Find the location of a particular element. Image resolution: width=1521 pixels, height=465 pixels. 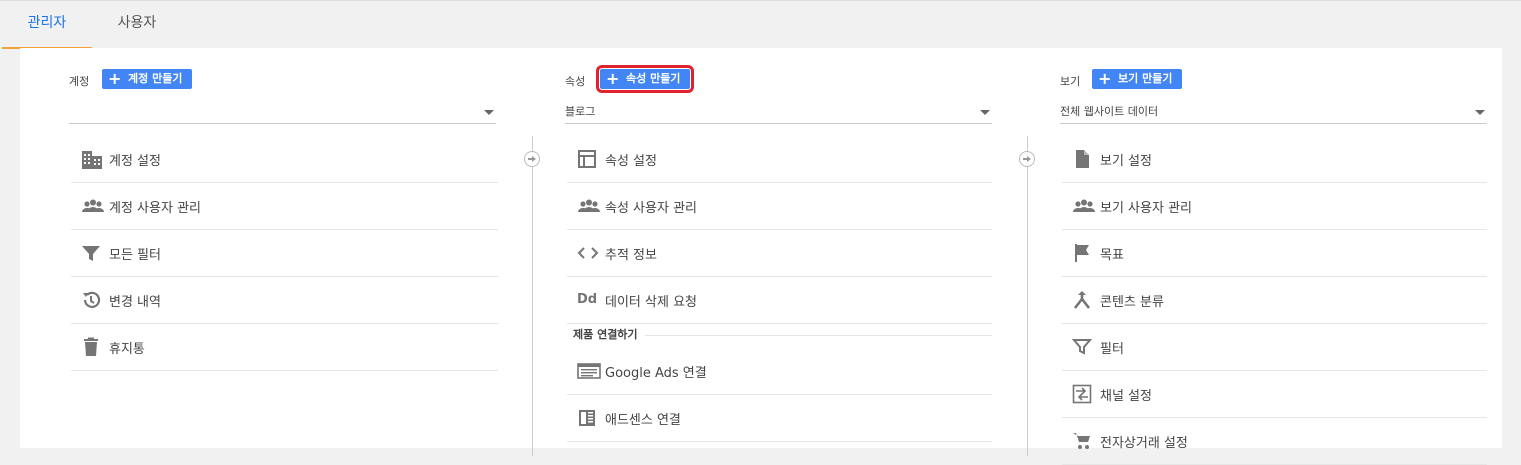

menu-item-channel-settings: 채널 설정 is located at coordinates (1274, 394).